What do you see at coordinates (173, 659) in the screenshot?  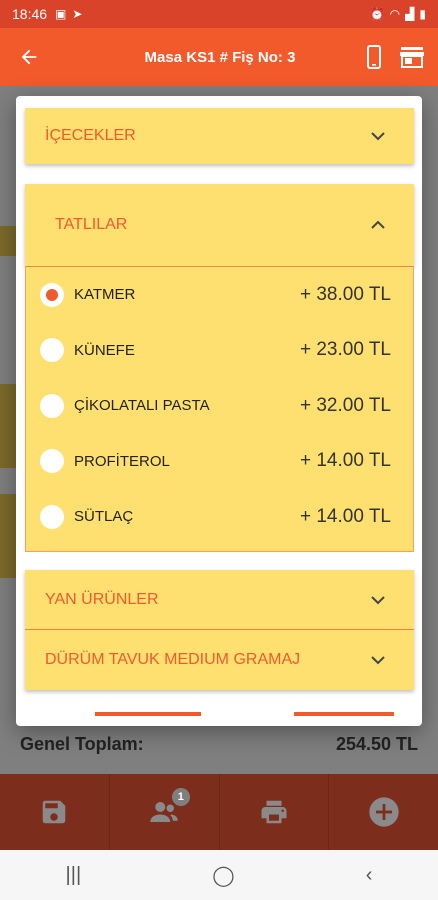 I see `section-label: DÜRÜM TAVUK MEDIUM GRAMAJ` at bounding box center [173, 659].